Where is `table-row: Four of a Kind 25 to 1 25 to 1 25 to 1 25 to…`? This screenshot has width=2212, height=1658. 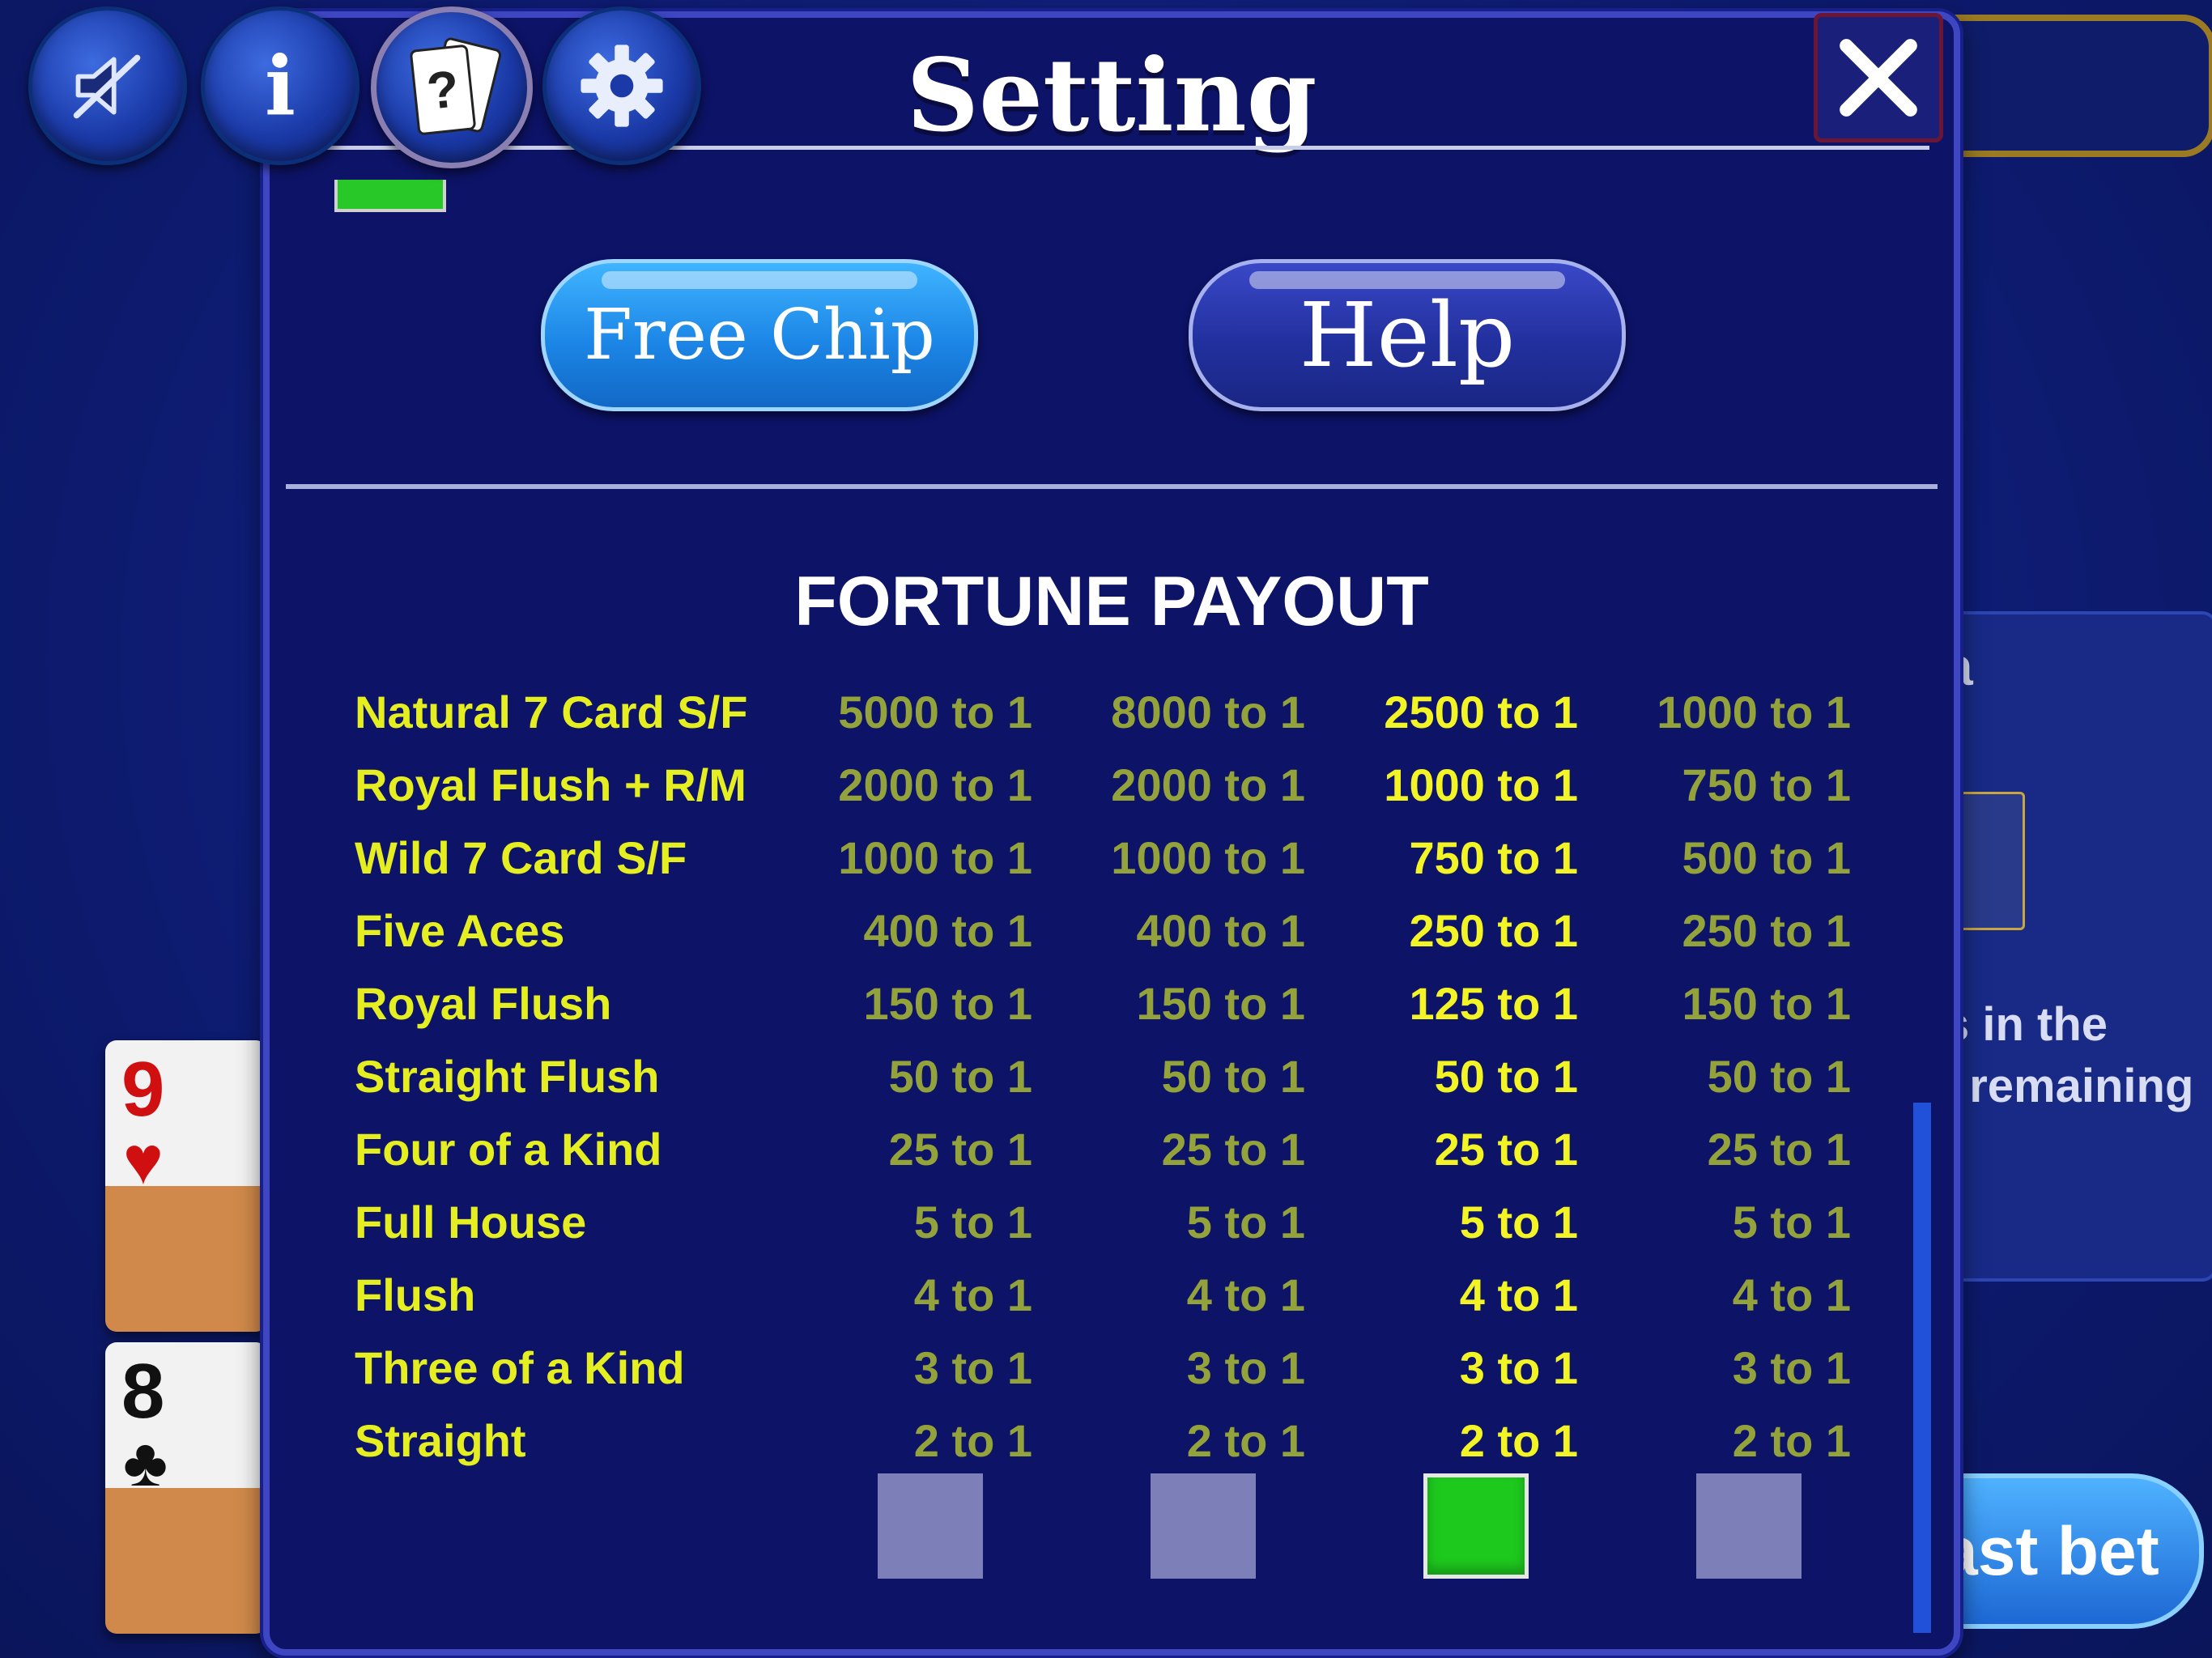
table-row: Four of a Kind 25 to 1 25 to 1 25 to 1 25 to… is located at coordinates (1103, 1148).